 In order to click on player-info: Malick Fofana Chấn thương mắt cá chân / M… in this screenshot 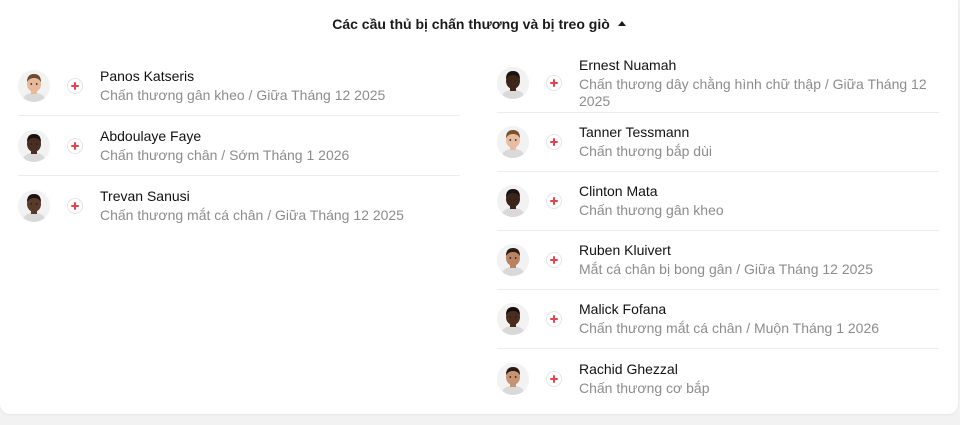, I will do `click(729, 319)`.